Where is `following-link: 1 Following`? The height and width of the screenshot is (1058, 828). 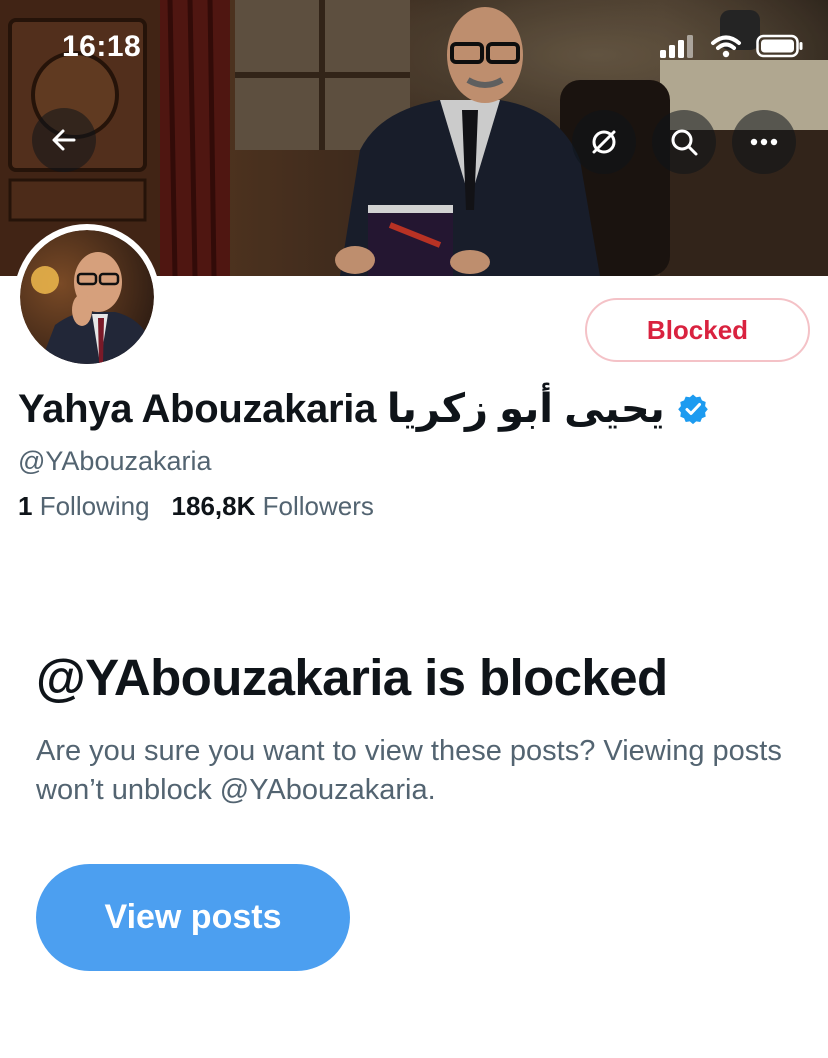 following-link: 1 Following is located at coordinates (84, 506).